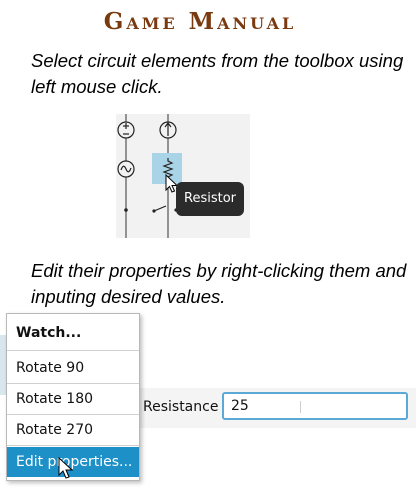 Image resolution: width=420 pixels, height=490 pixels. I want to click on resistance-label: Resistance, so click(181, 407).